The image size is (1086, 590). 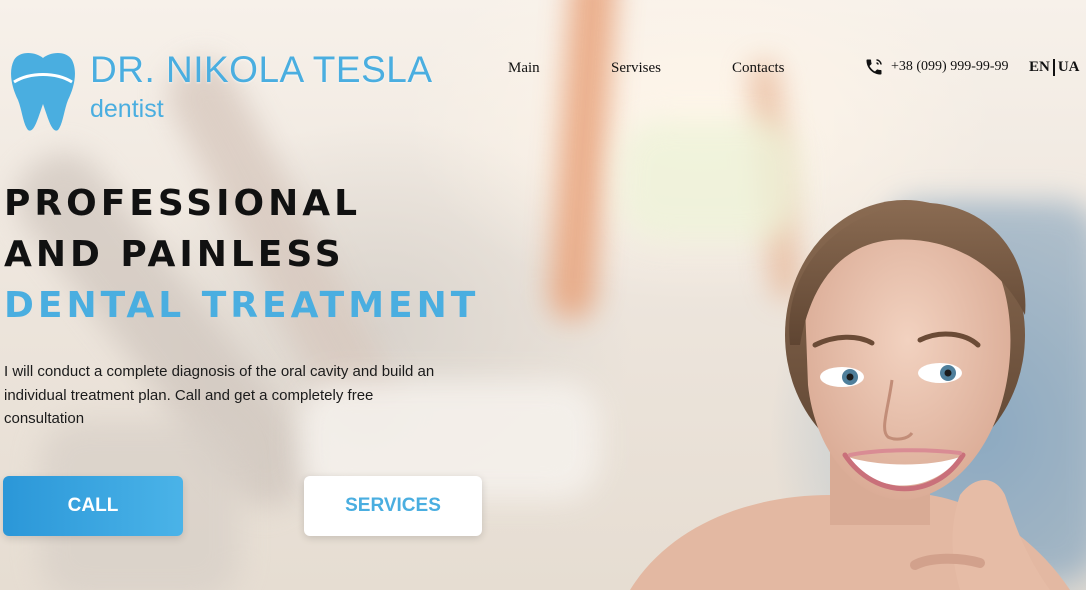 What do you see at coordinates (393, 506) in the screenshot?
I see `services-button: SERVICES` at bounding box center [393, 506].